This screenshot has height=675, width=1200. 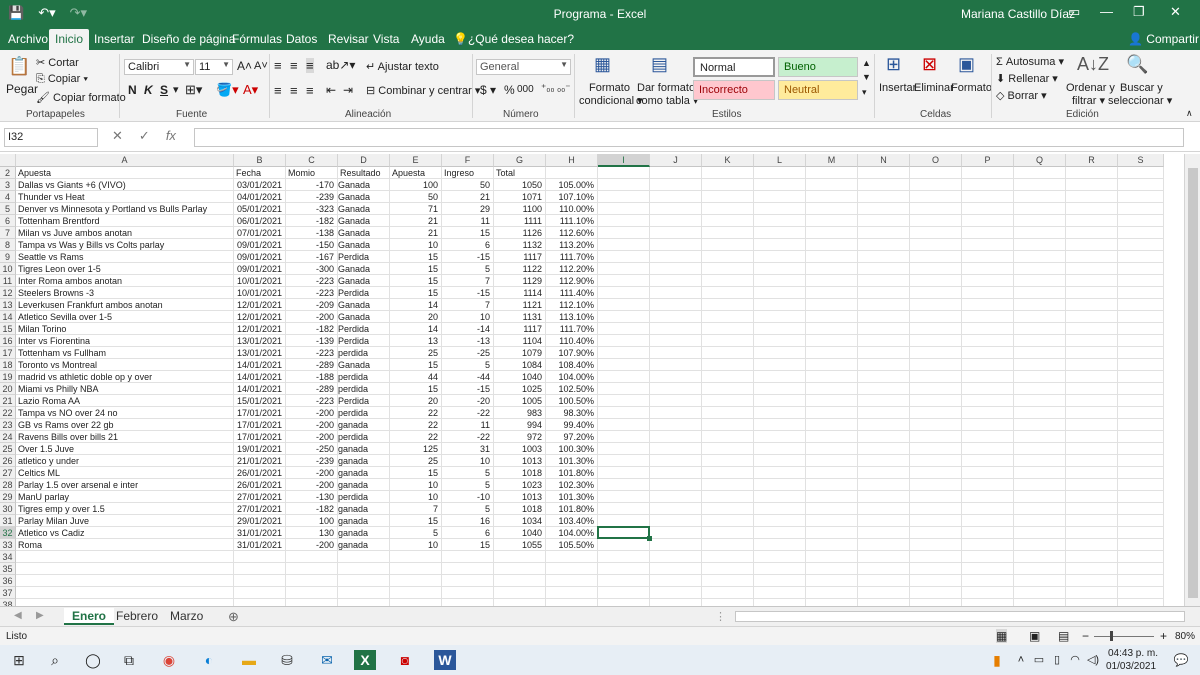 I want to click on table-cell: 15, so click(x=416, y=365).